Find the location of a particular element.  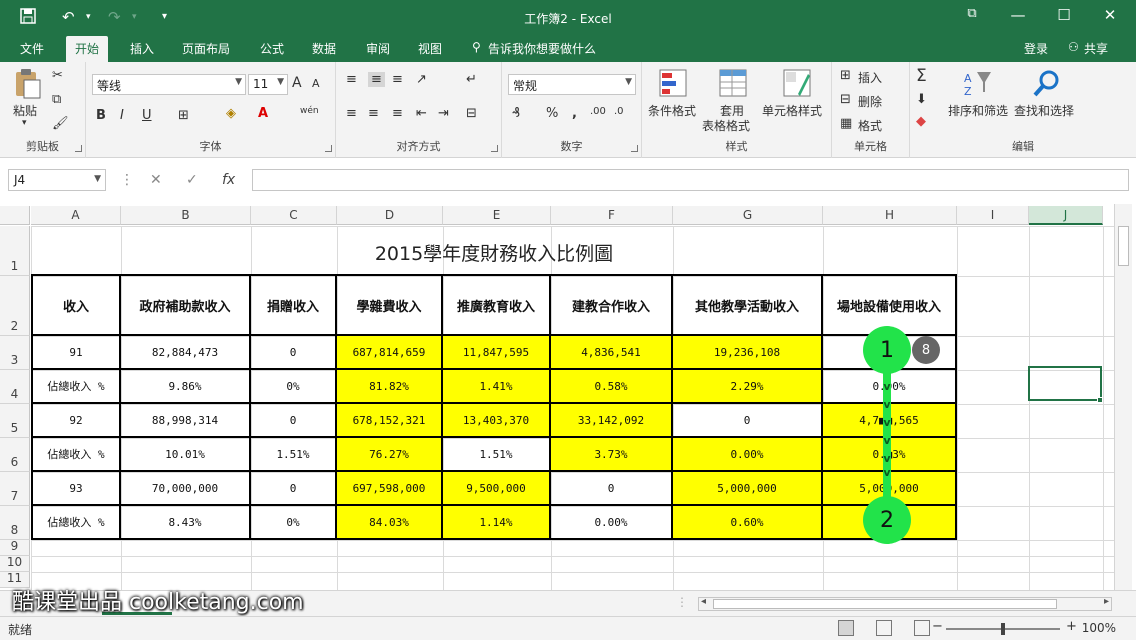

grow-font-icon: A is located at coordinates (297, 83).